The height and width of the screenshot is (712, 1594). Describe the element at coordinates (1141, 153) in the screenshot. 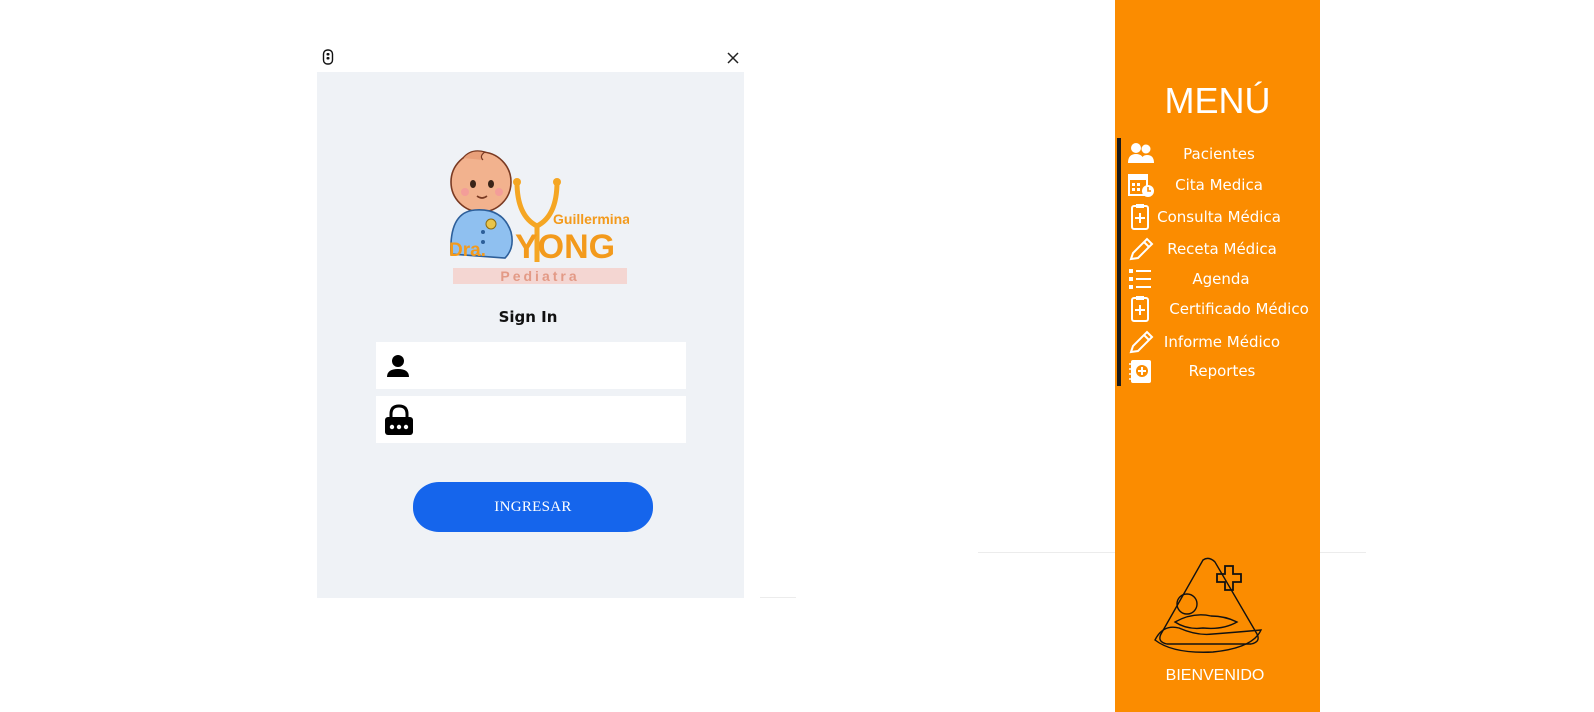

I see `patients-icon` at that location.